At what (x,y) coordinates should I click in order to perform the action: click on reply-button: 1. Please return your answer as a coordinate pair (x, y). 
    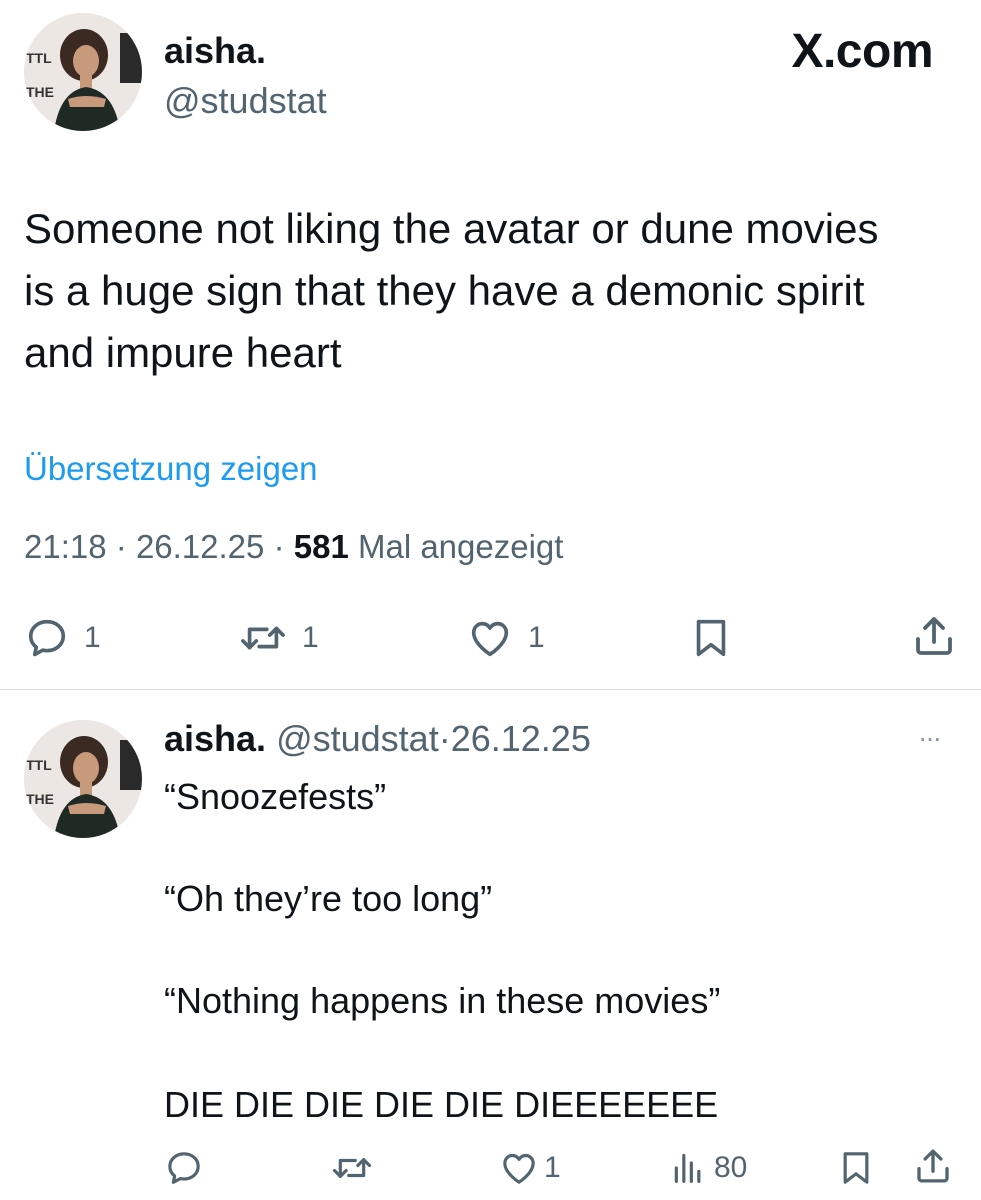
    Looking at the image, I should click on (62, 638).